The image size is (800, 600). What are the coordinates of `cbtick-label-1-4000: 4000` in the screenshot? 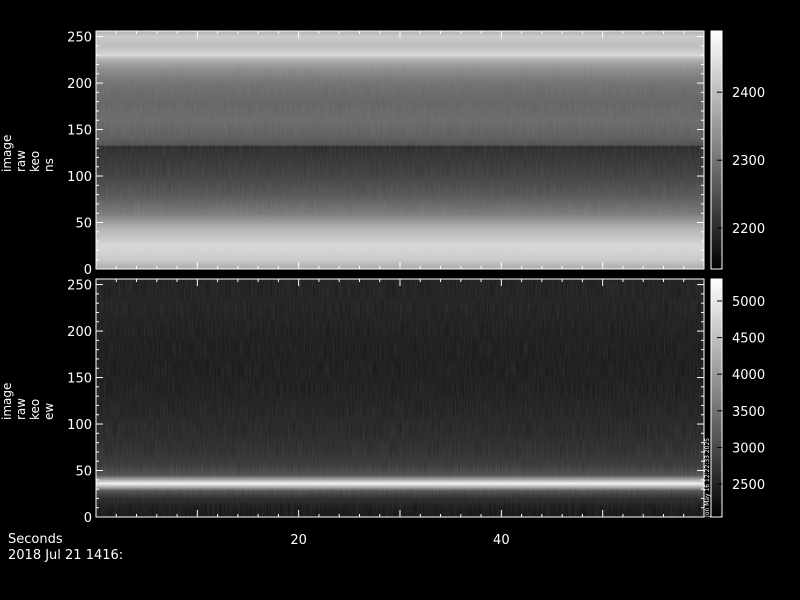 It's located at (748, 375).